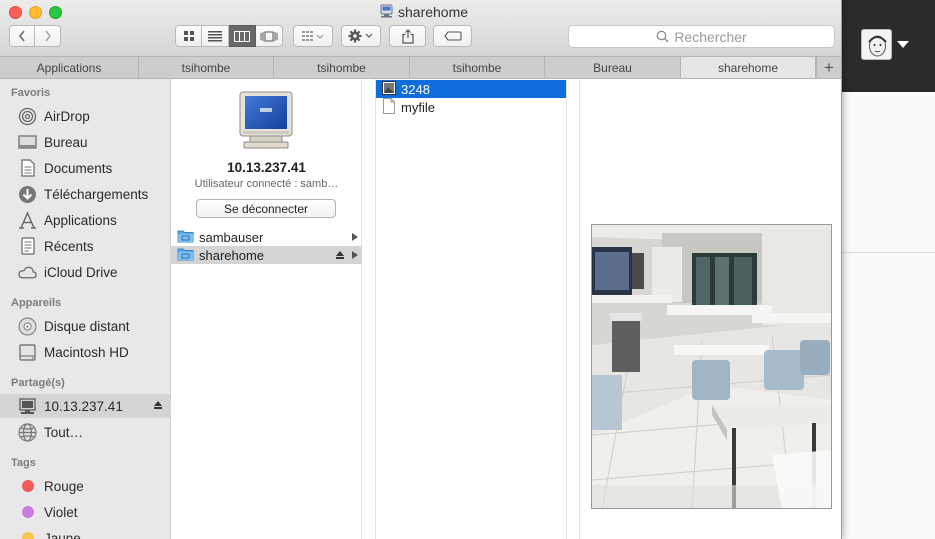  Describe the element at coordinates (36, 303) in the screenshot. I see `sidebar-section-devices: Appareils` at that location.